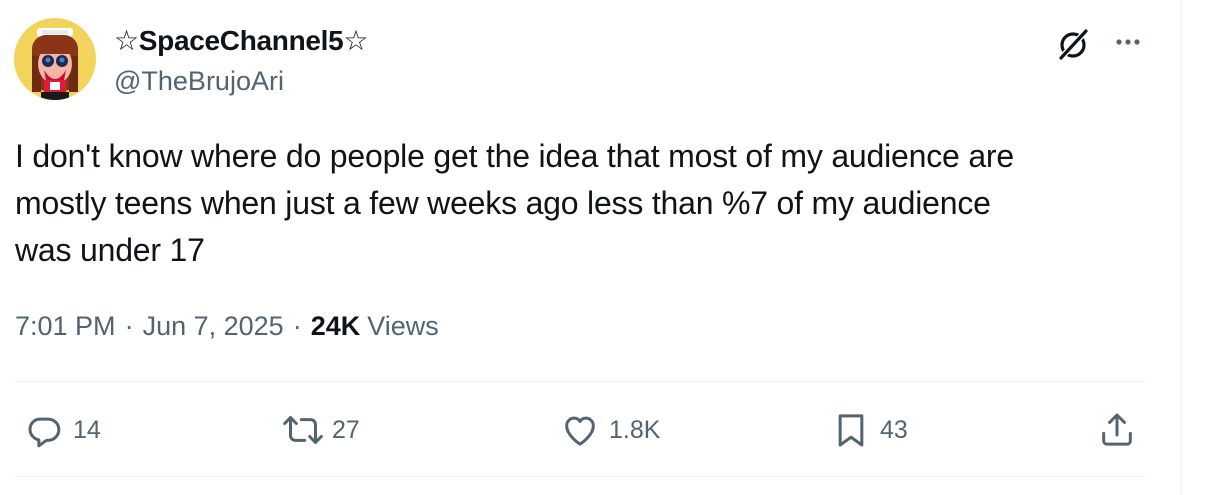 The width and height of the screenshot is (1209, 495). I want to click on views-count: 24K, so click(335, 326).